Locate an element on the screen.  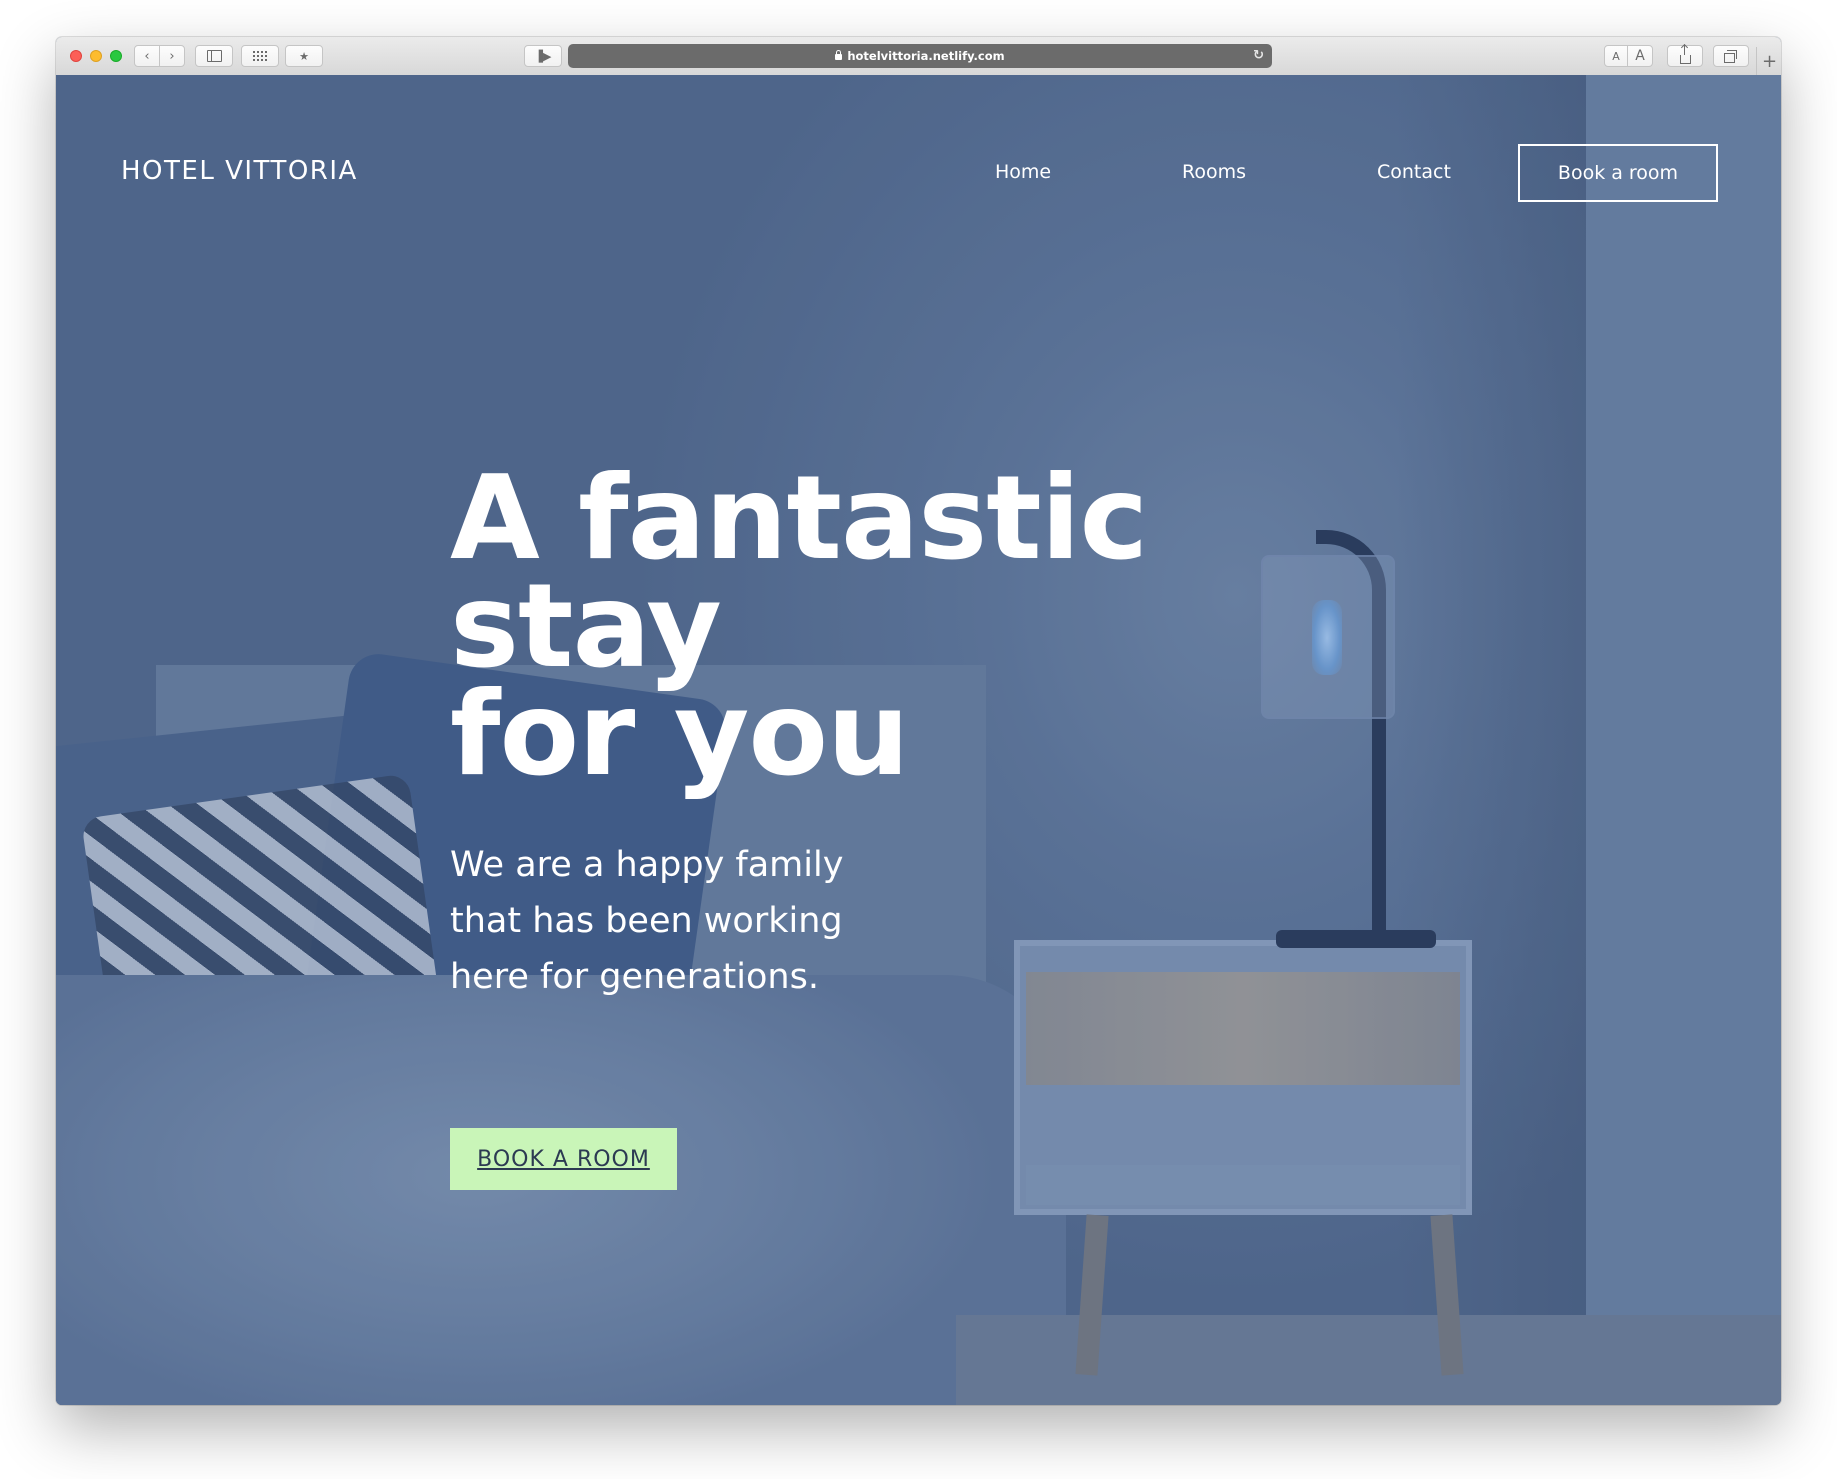
text-larger-button: A is located at coordinates (1640, 56).